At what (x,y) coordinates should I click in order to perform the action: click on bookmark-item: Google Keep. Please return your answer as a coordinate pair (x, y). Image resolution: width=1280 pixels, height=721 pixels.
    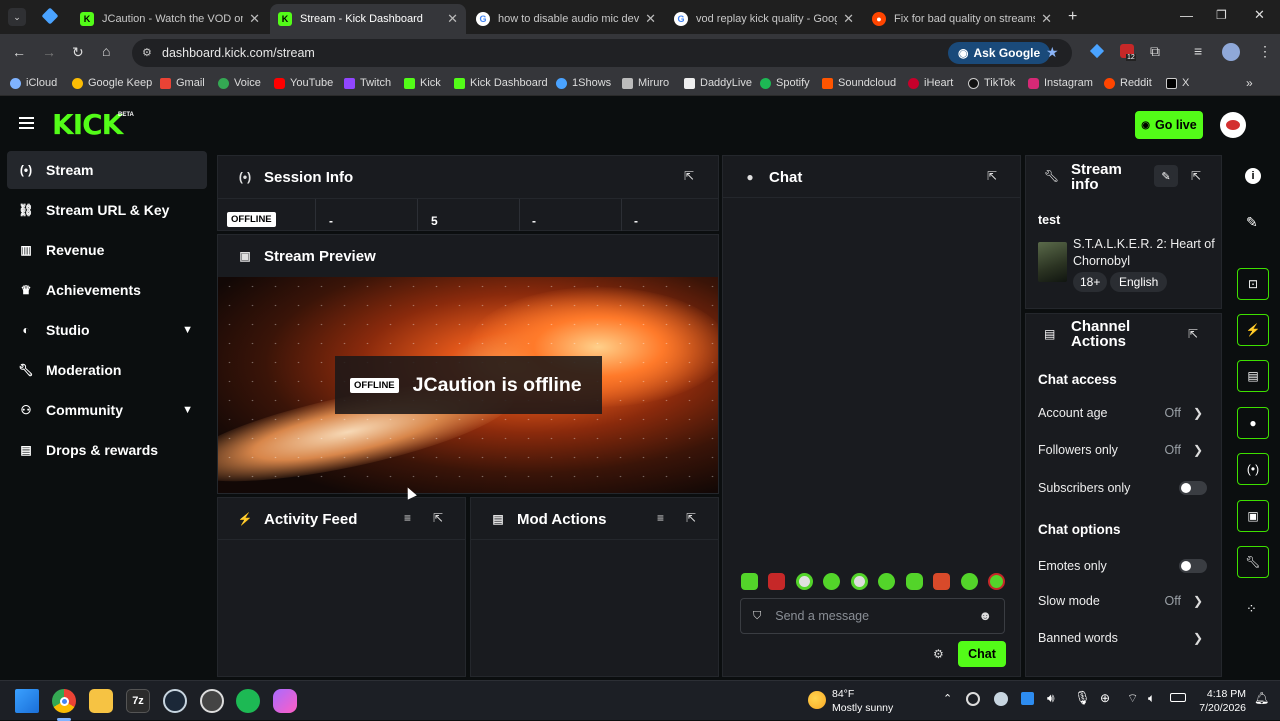
    Looking at the image, I should click on (112, 83).